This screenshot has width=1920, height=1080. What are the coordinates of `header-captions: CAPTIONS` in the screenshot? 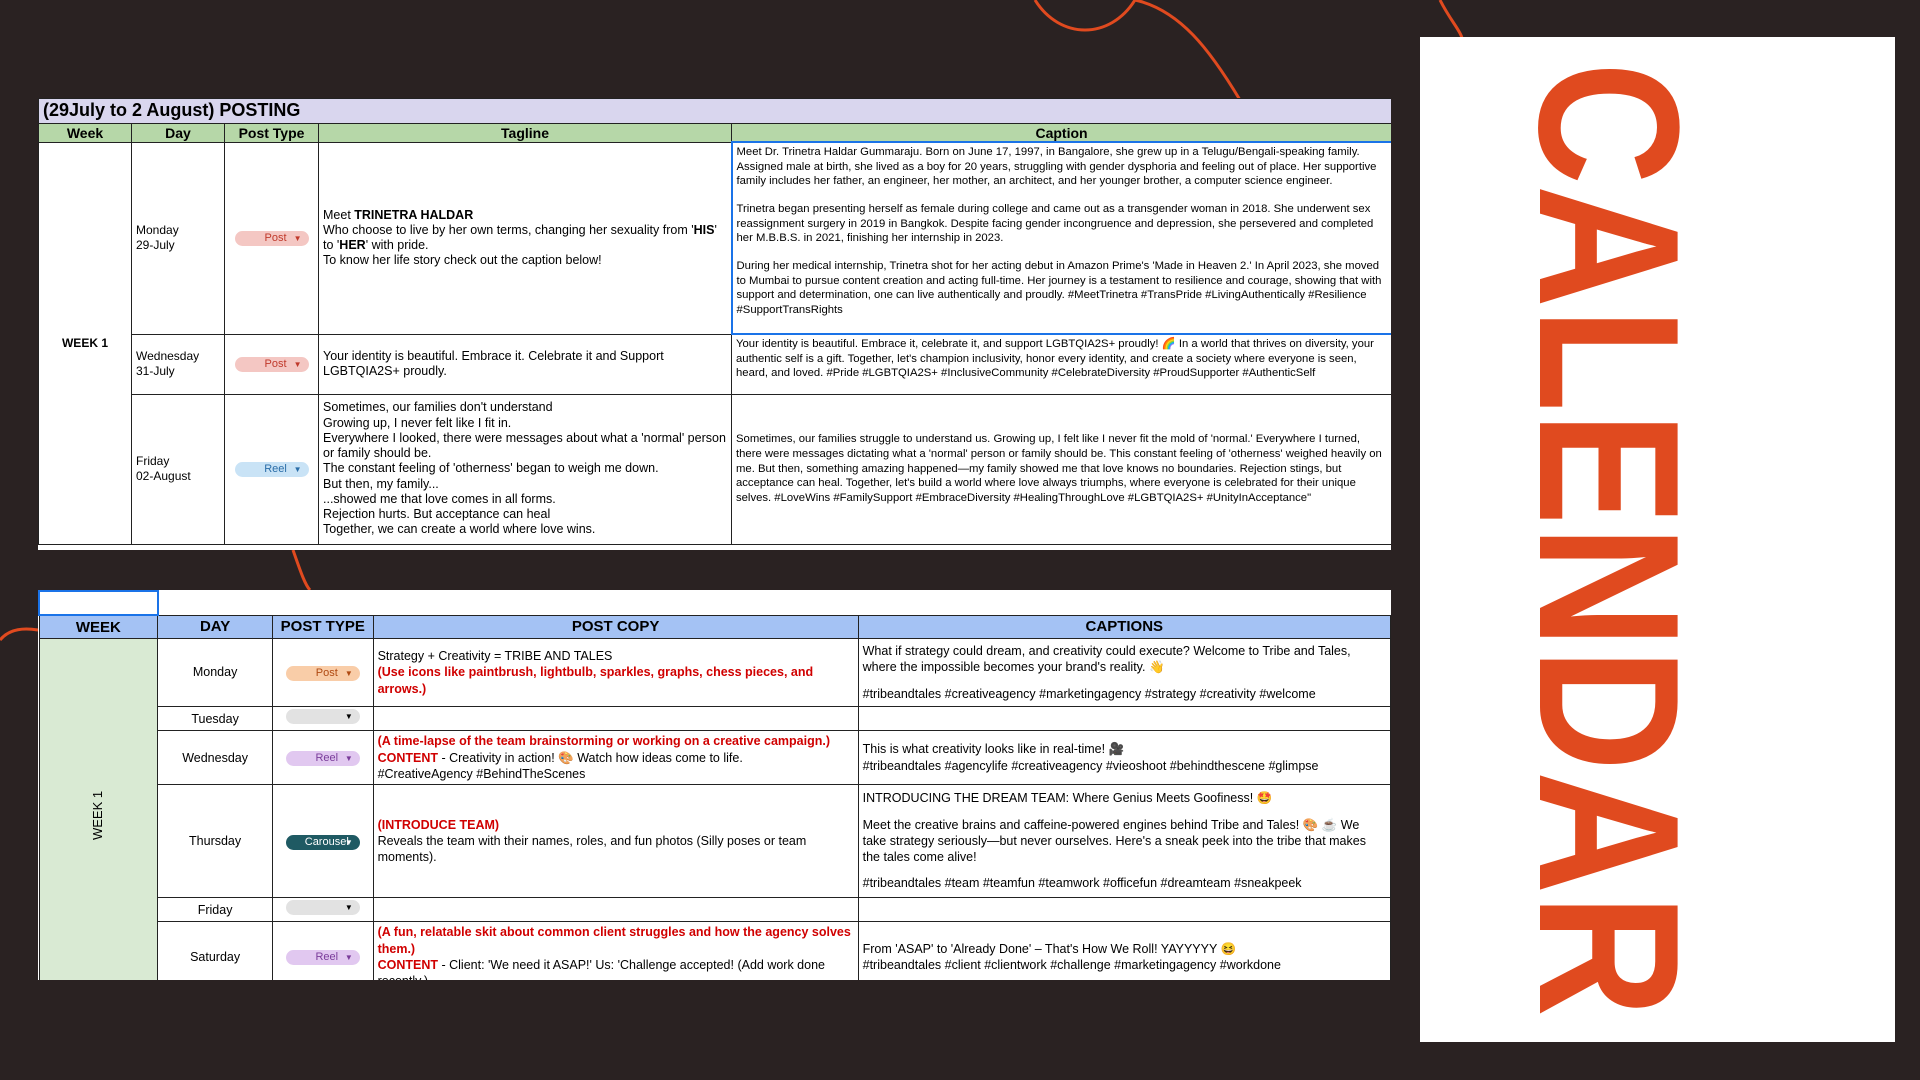 It's located at (1124, 626).